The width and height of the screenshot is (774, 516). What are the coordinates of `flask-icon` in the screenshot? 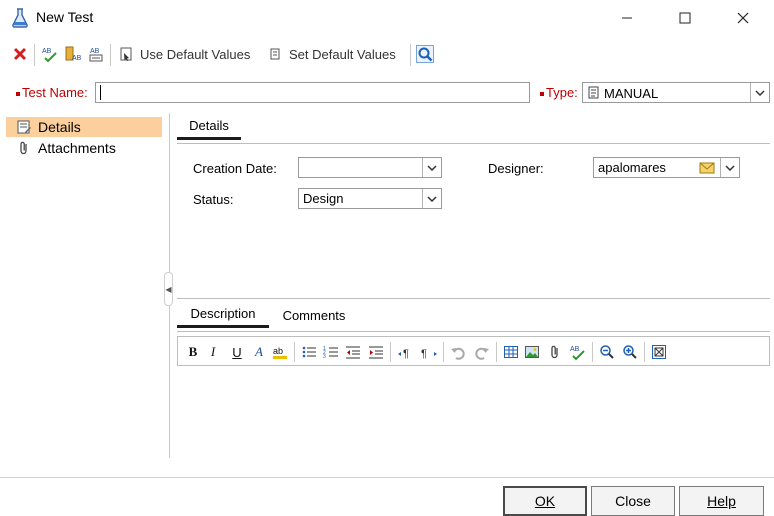 It's located at (20, 18).